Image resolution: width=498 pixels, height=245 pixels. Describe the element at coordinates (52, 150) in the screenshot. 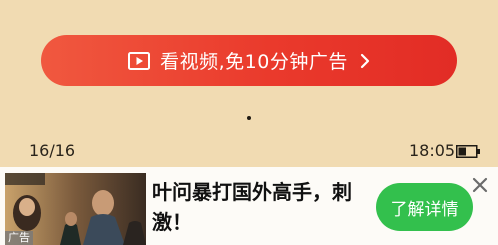

I see `page-counter: 16/16` at that location.